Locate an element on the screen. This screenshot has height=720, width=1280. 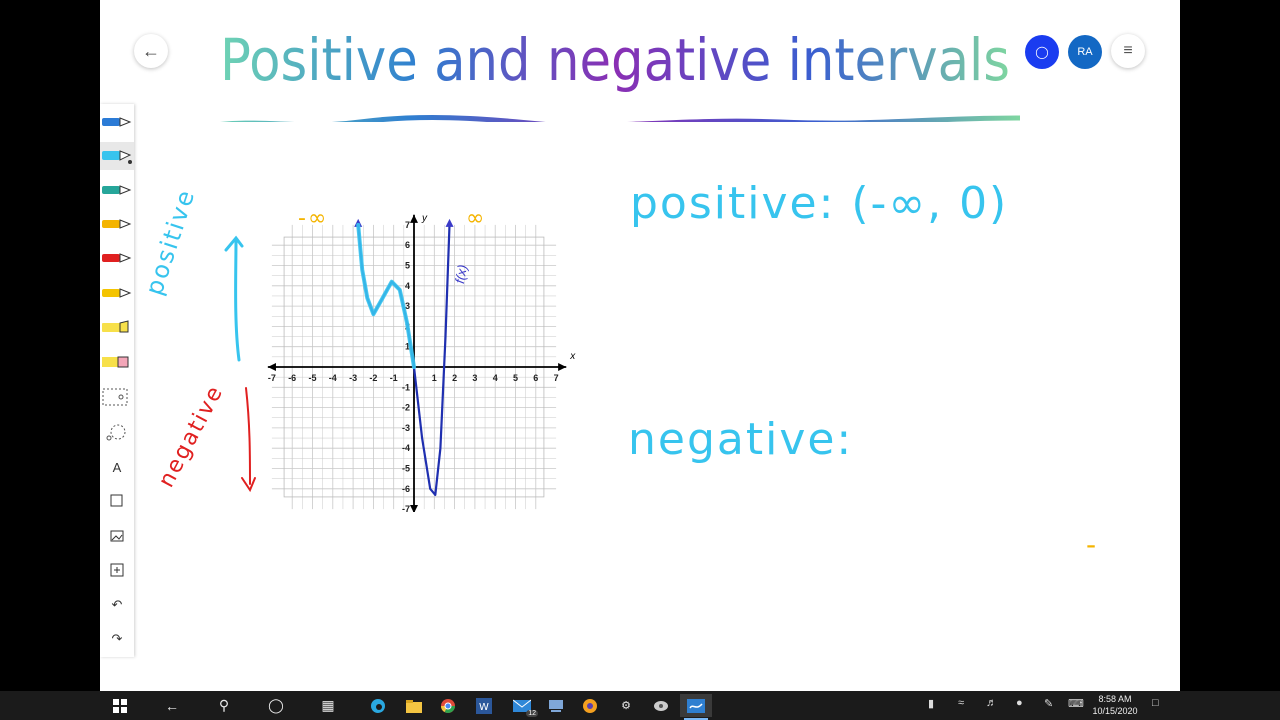
pen-icon: ✎ is located at coordinates (1048, 703).